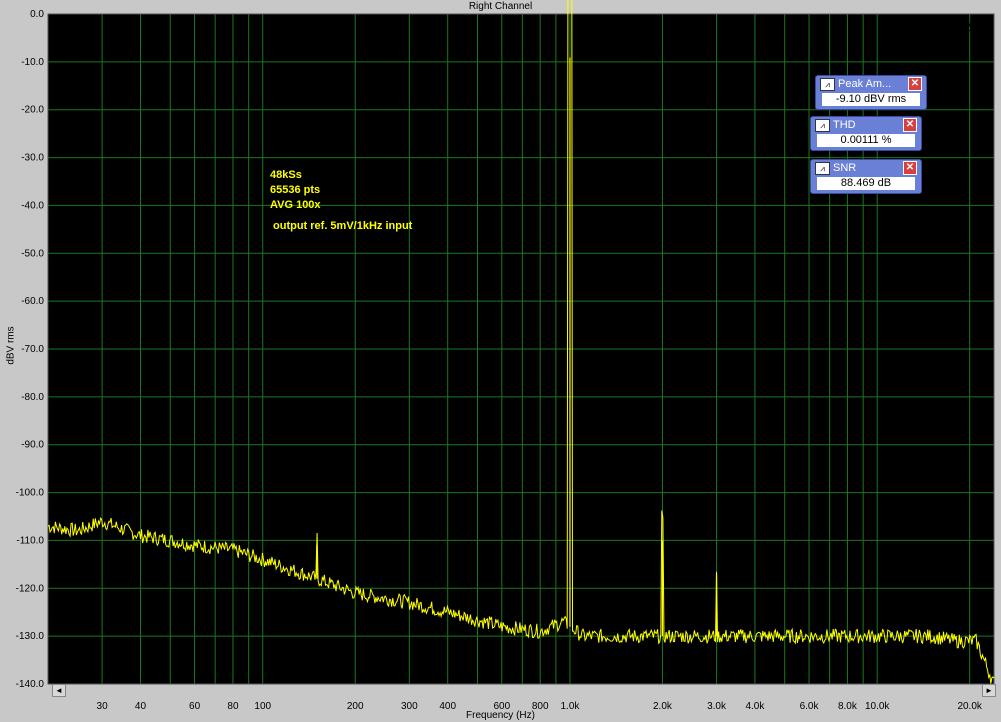  I want to click on y-tick-label: -100.0, so click(30, 493).